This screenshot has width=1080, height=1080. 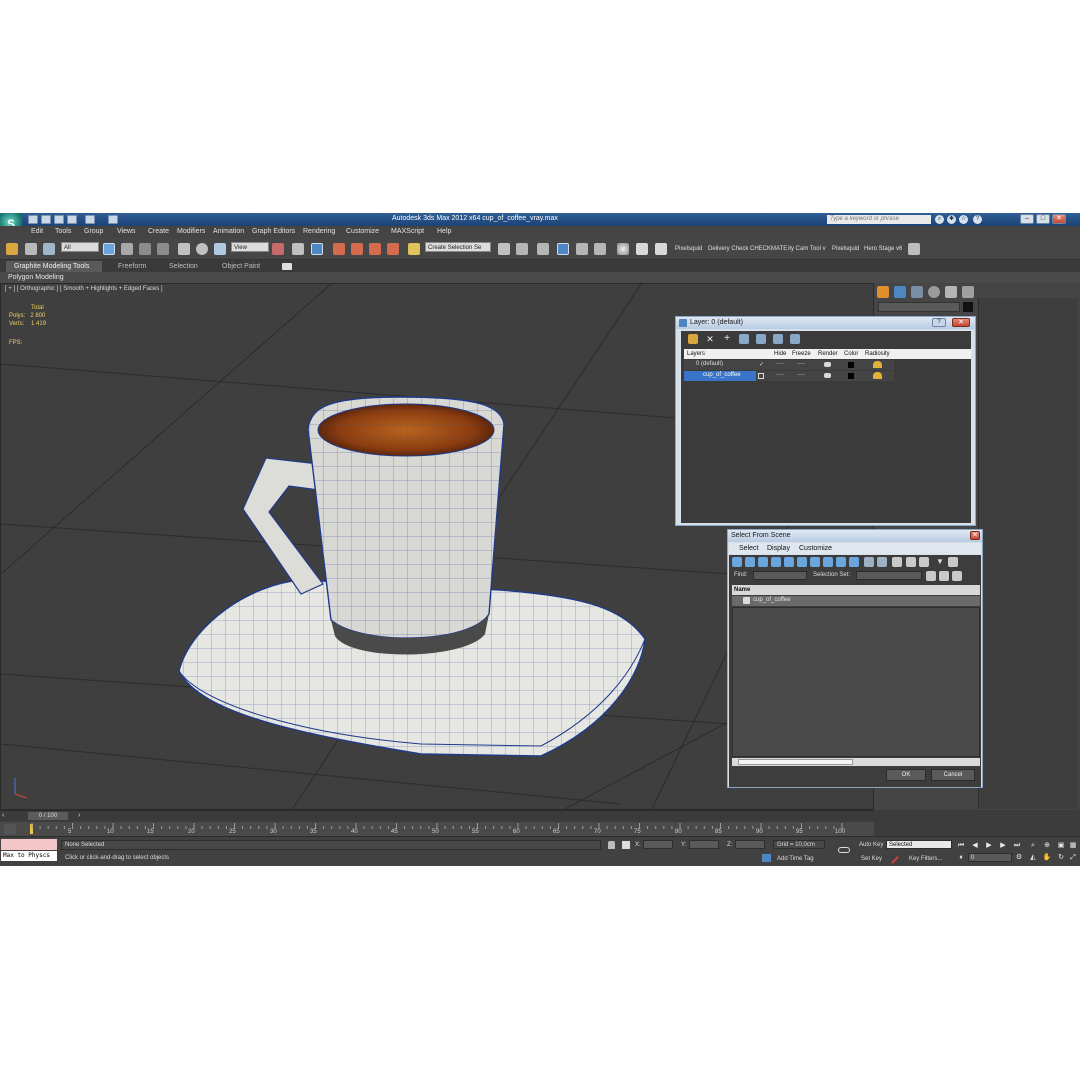 I want to click on select-all-icon, so click(x=897, y=562).